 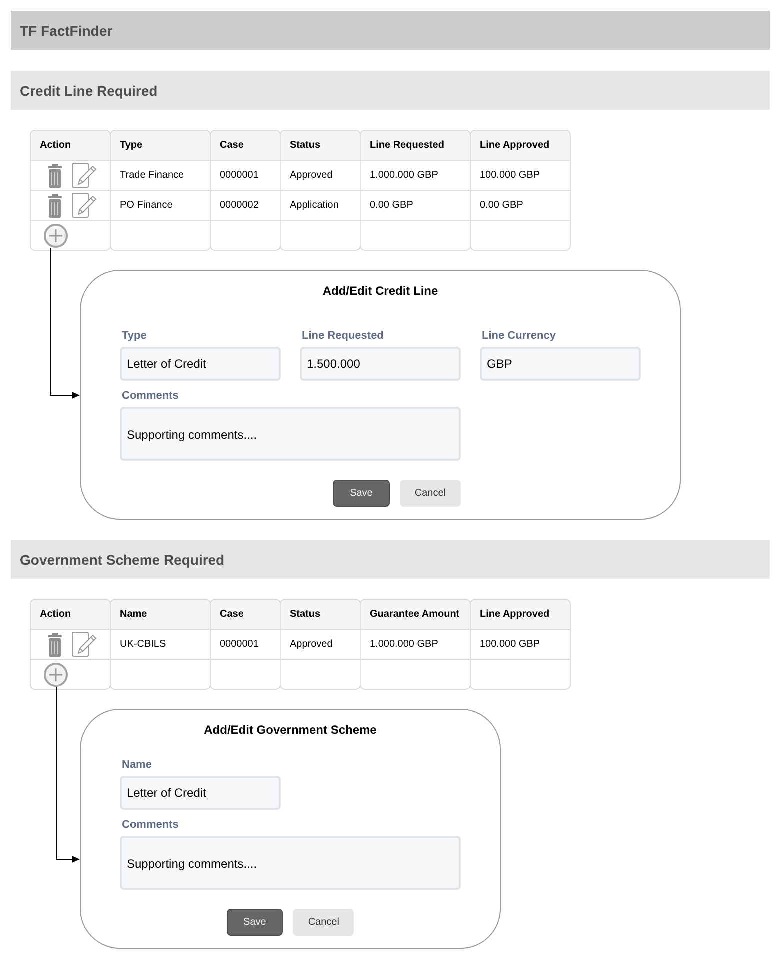 I want to click on section-header: Credit Line Required, so click(x=390, y=90).